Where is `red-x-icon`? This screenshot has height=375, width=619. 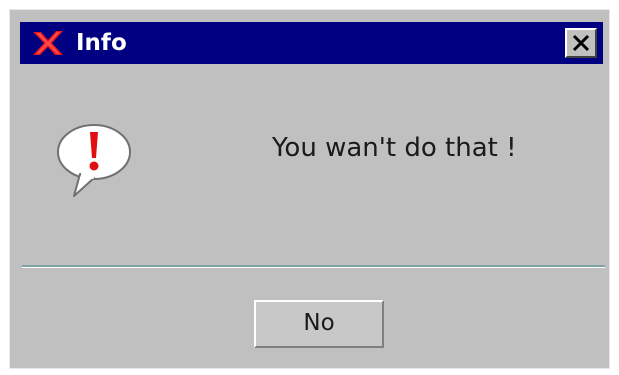 red-x-icon is located at coordinates (48, 43).